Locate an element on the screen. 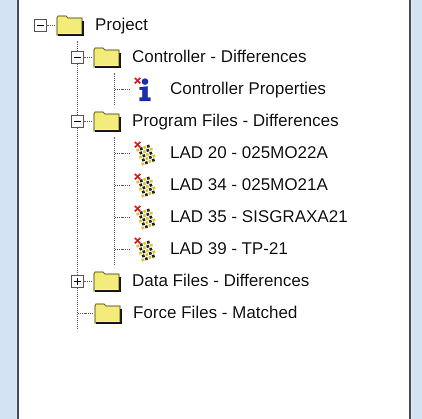 This screenshot has height=419, width=422. tree-item-label: Project is located at coordinates (121, 25).